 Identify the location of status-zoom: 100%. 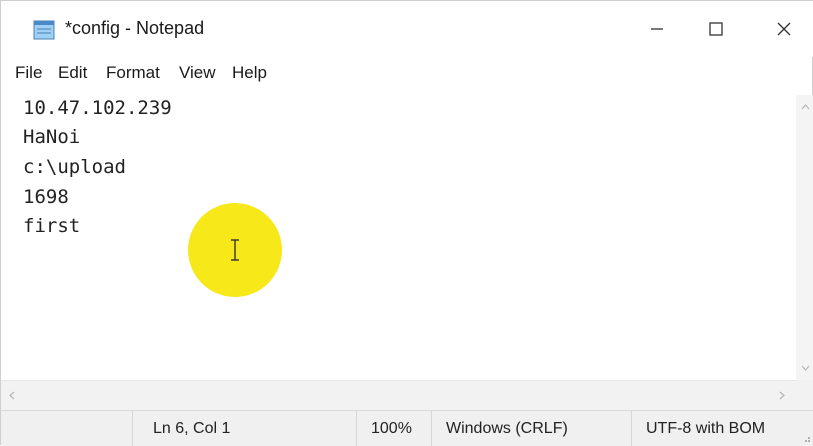
(393, 428).